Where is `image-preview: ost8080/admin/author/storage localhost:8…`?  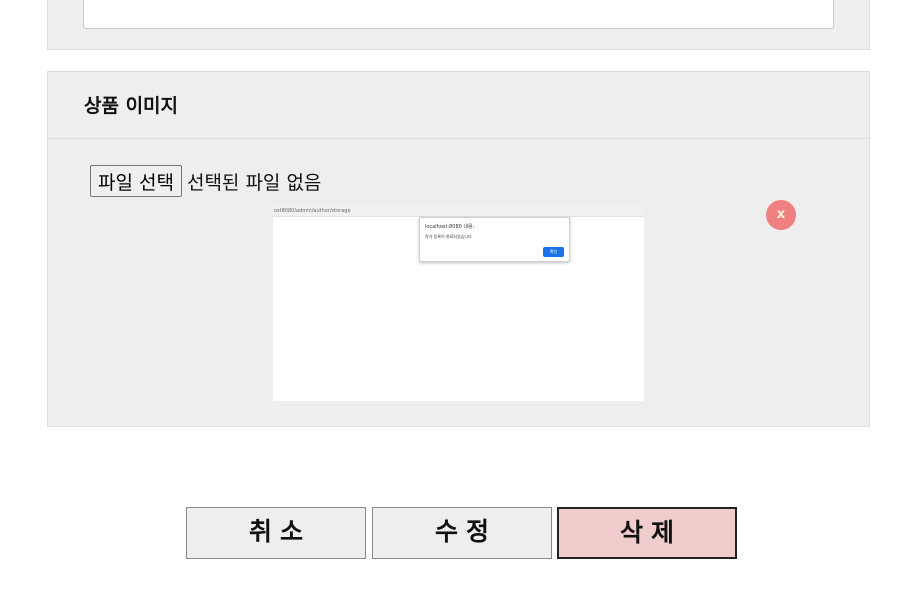
image-preview: ost8080/admin/author/storage localhost:8… is located at coordinates (458, 303).